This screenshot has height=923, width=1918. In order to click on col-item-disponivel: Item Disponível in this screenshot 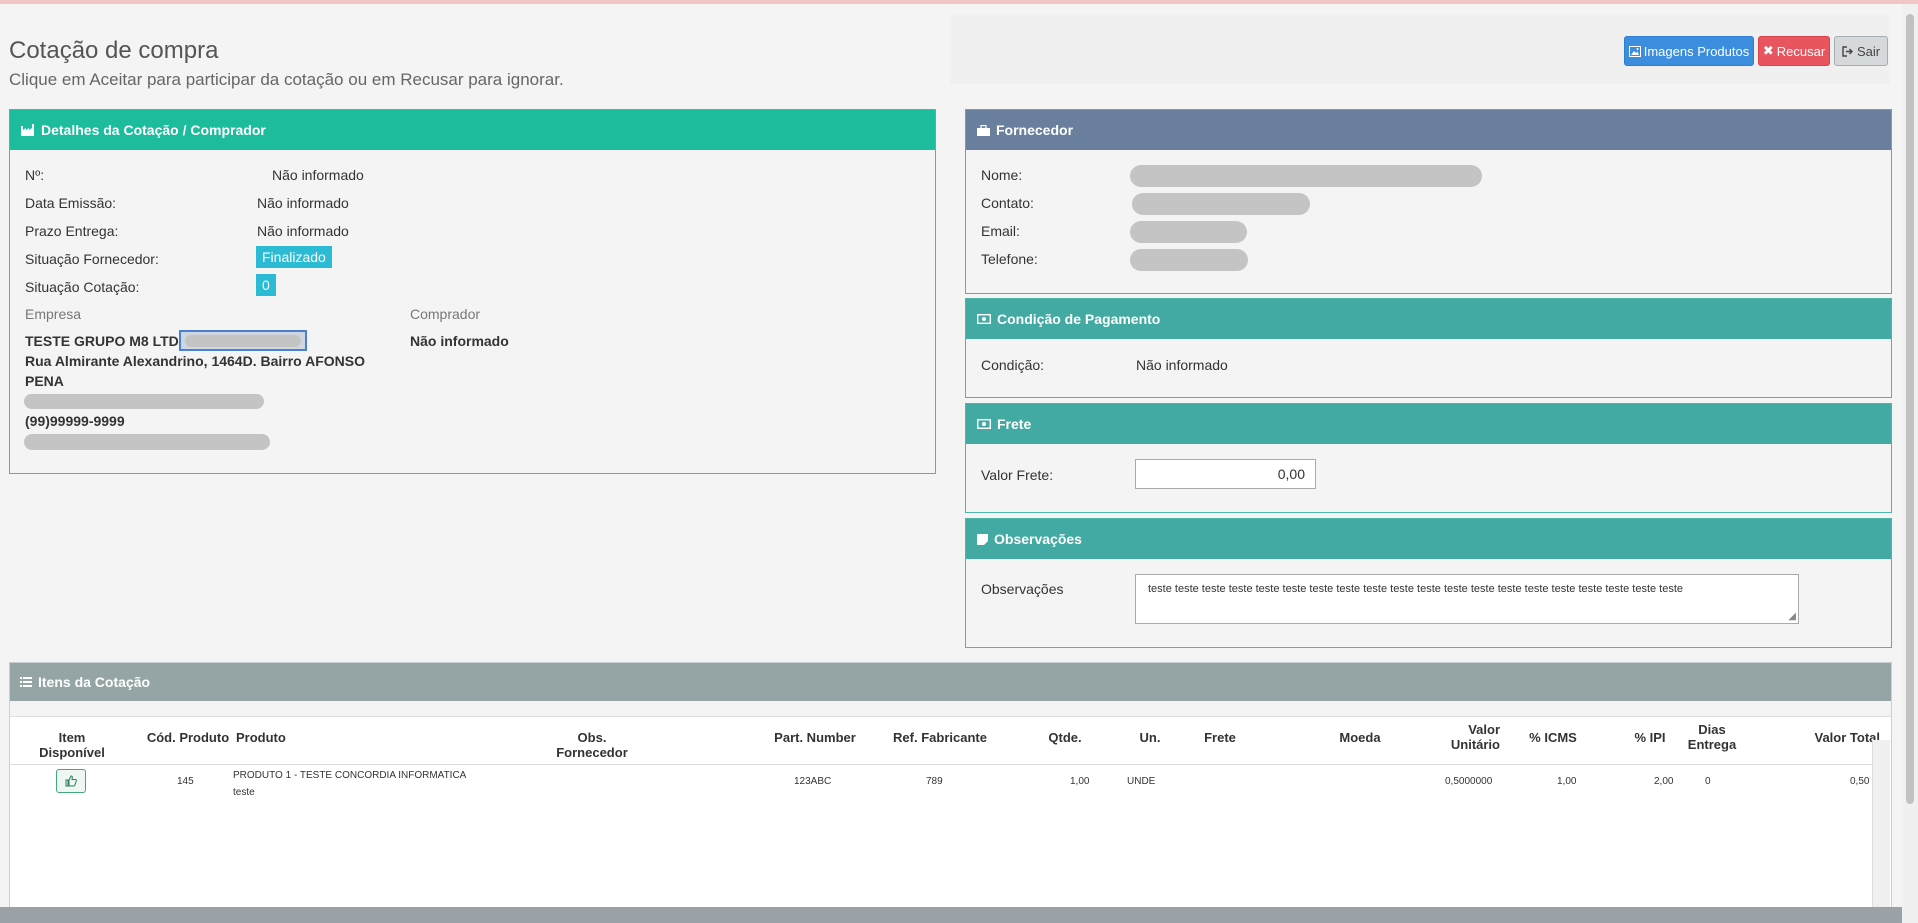, I will do `click(72, 745)`.